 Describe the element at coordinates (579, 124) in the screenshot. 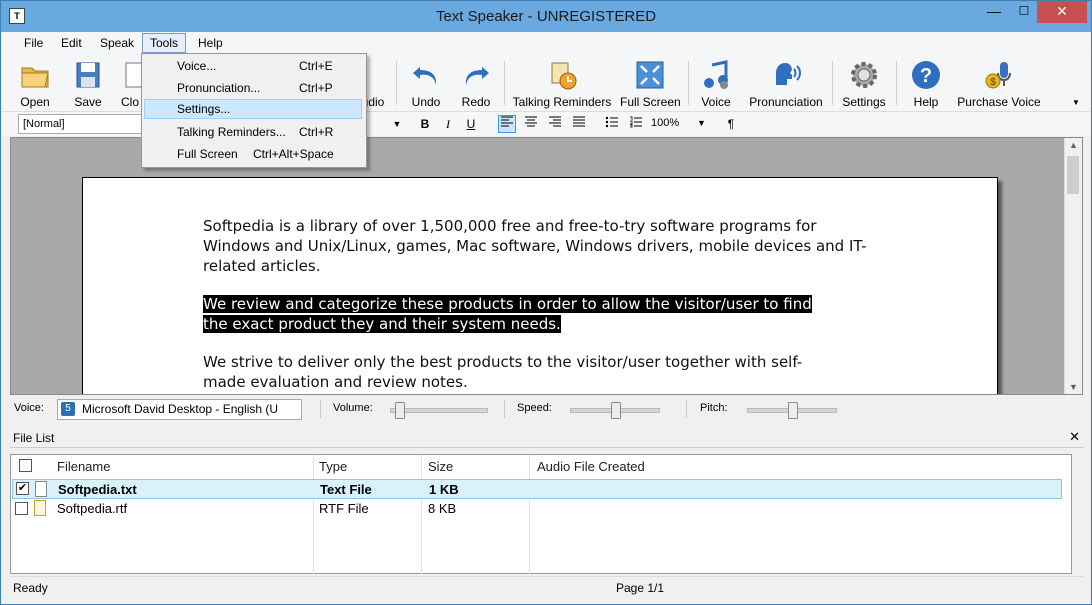

I see `justify-button` at that location.